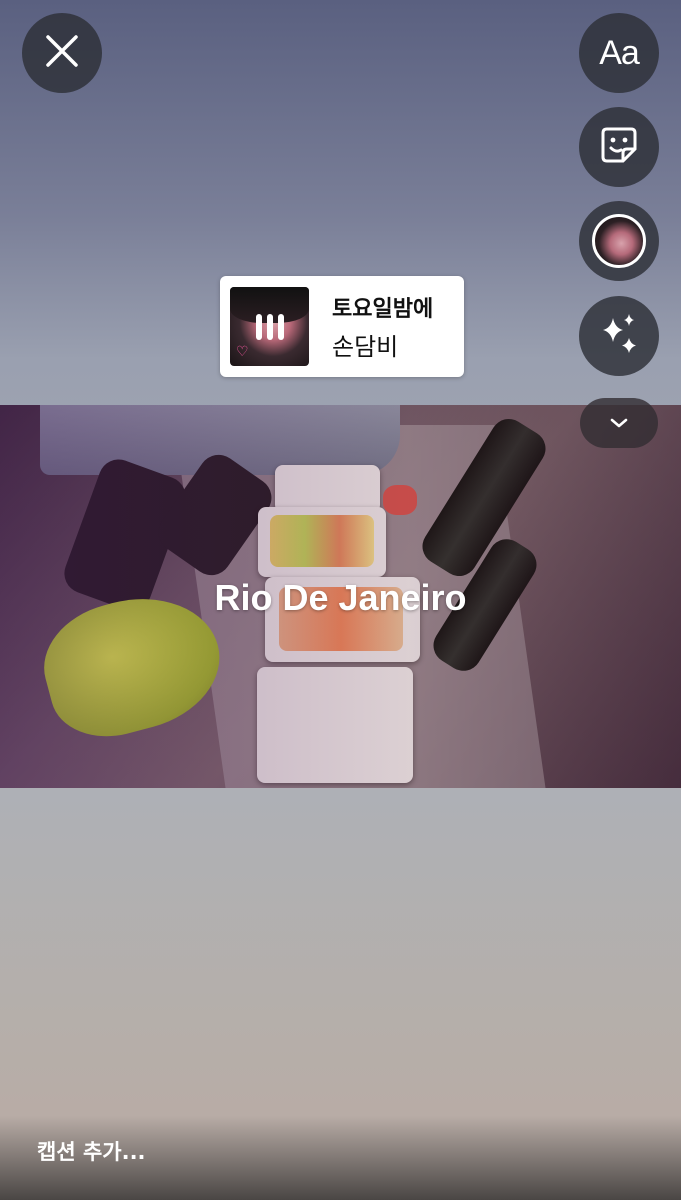 Image resolution: width=681 pixels, height=1200 pixels. I want to click on sparkles-icon, so click(619, 336).